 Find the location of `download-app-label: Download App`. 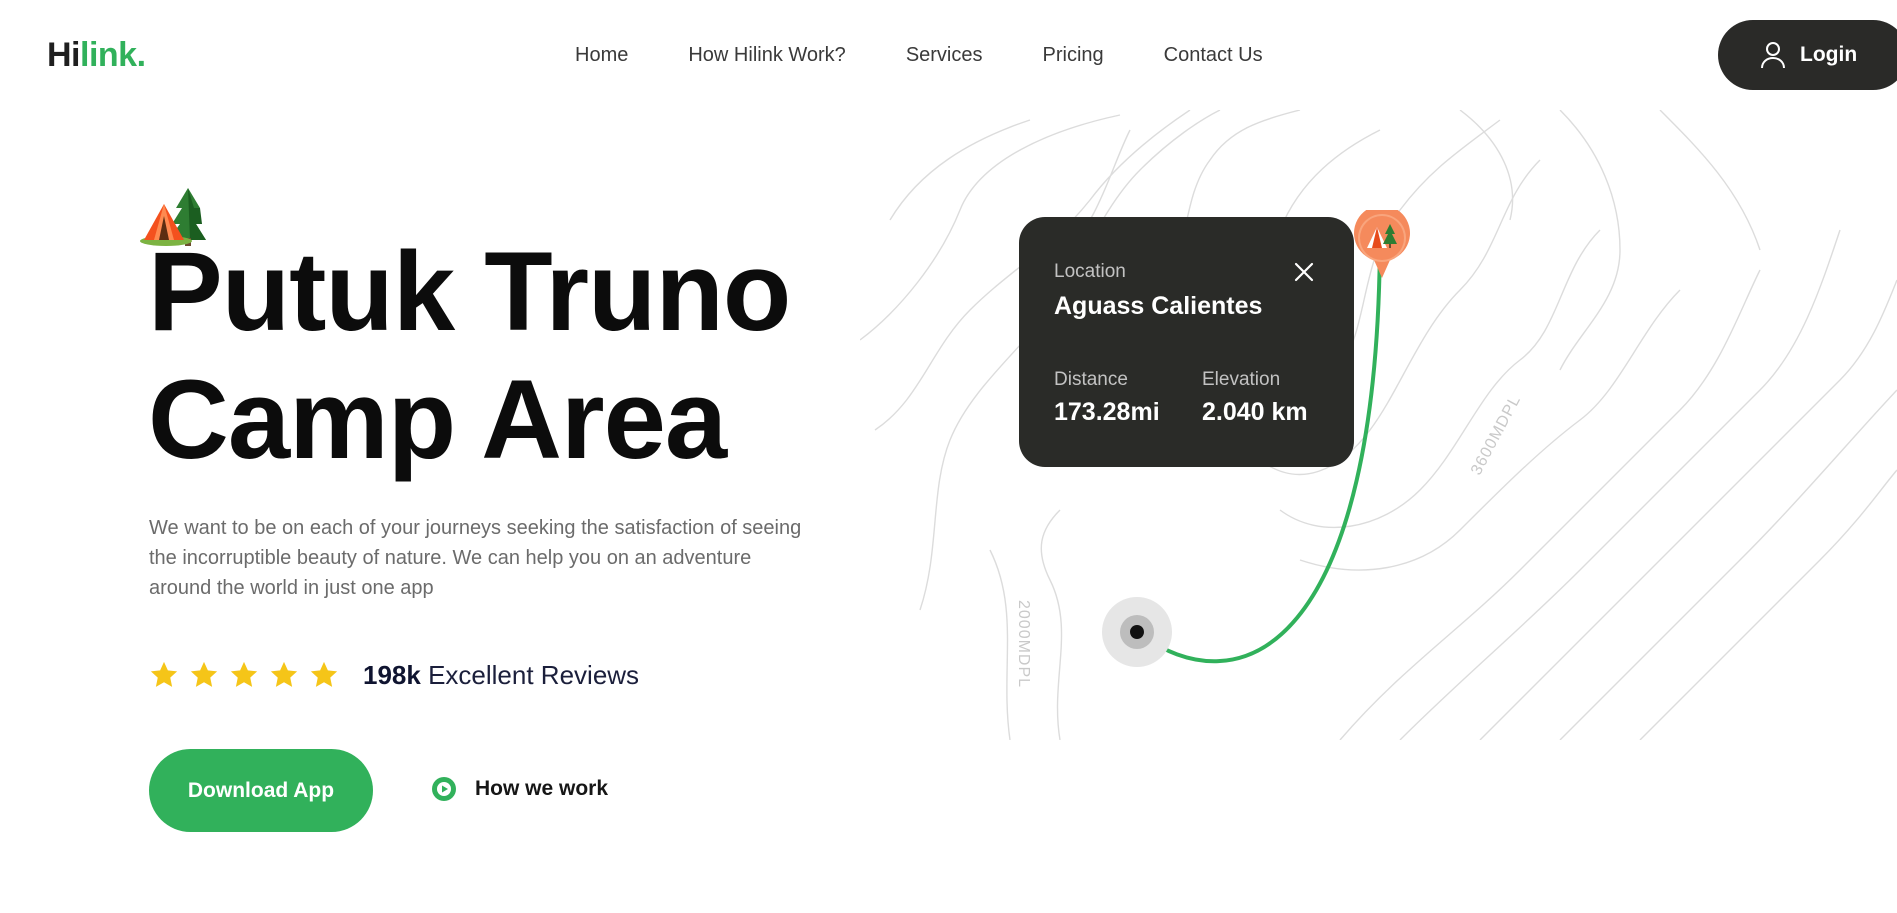

download-app-label: Download App is located at coordinates (261, 790).